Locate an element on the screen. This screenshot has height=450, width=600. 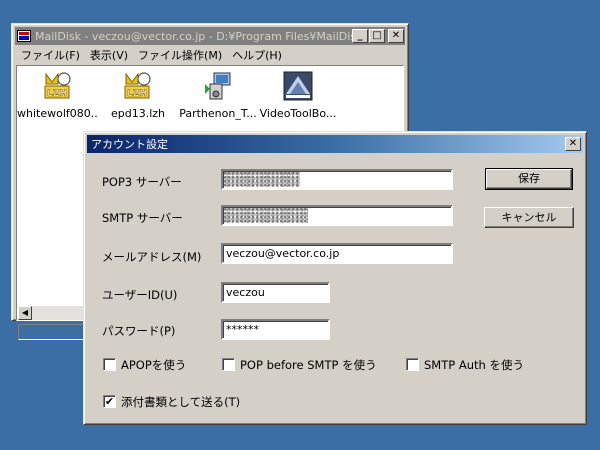
attach-checkbox: ✔ is located at coordinates (109, 401).